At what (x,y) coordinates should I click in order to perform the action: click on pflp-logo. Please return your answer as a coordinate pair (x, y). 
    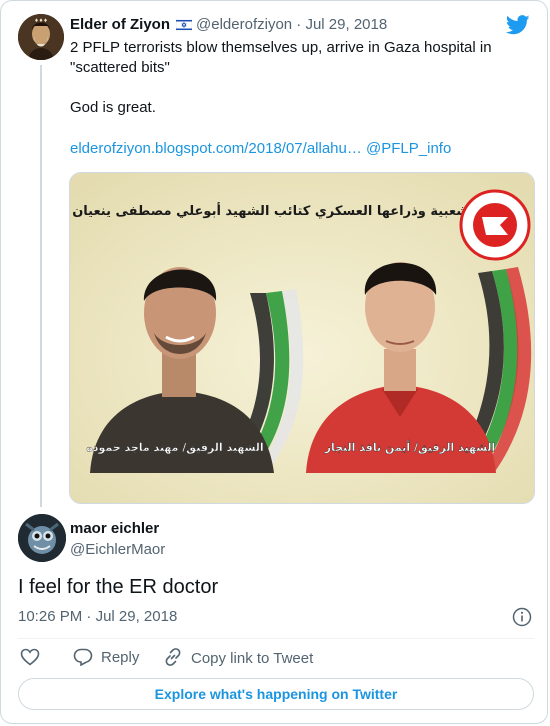
    Looking at the image, I should click on (495, 225).